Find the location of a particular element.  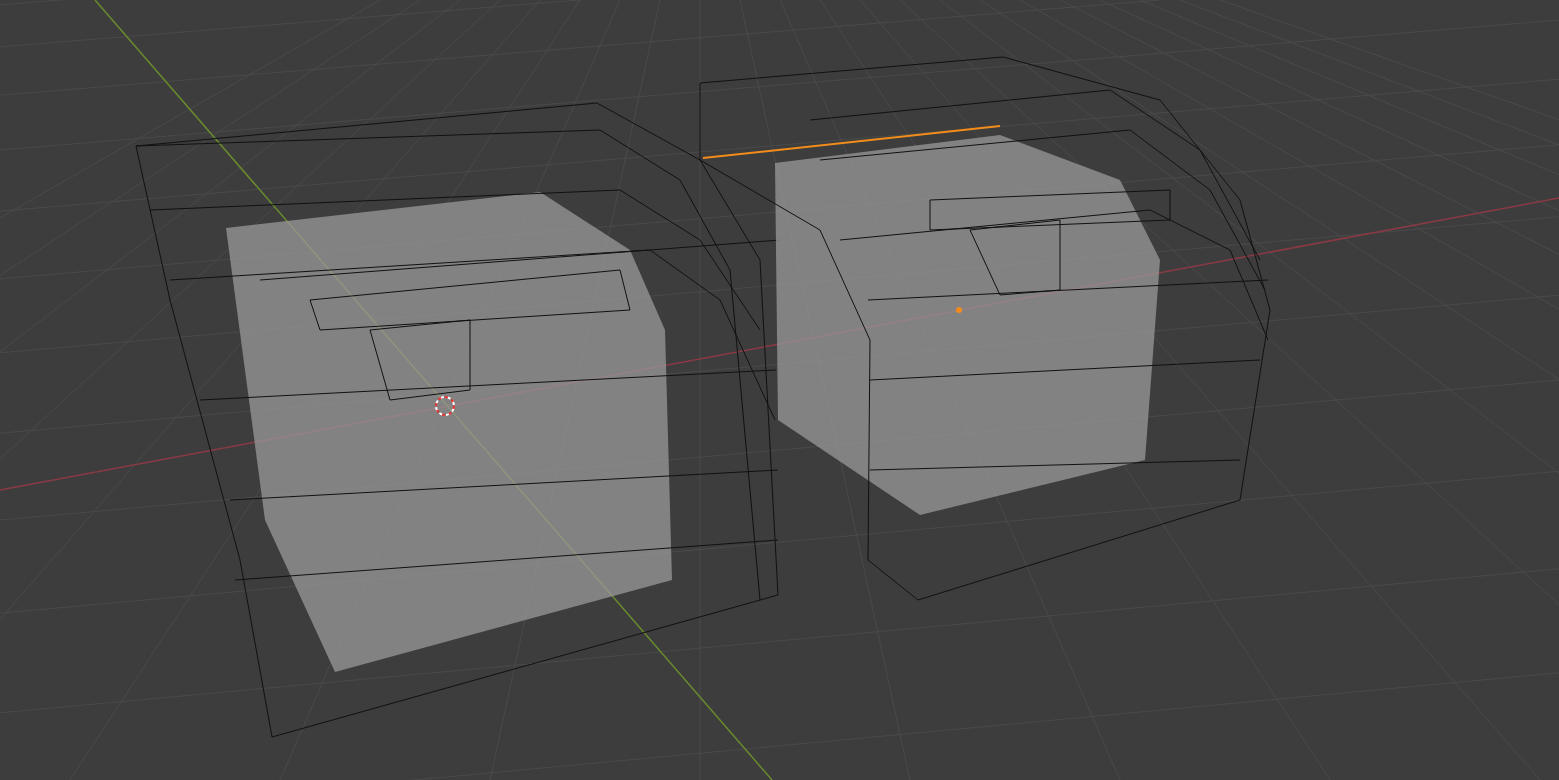

3d-cursor-icon is located at coordinates (445, 406).